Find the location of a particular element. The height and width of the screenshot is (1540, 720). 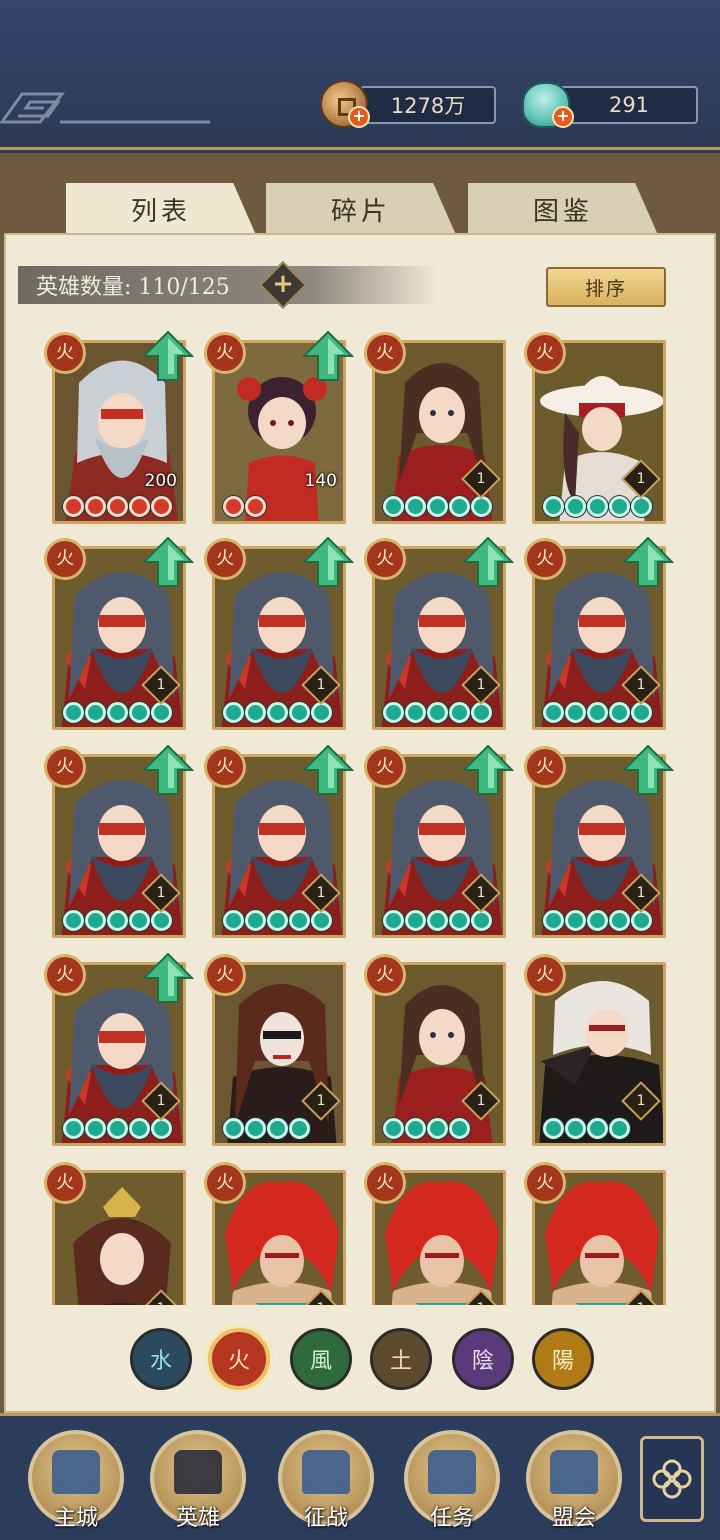

element-filter-5: 陽 is located at coordinates (563, 1359).